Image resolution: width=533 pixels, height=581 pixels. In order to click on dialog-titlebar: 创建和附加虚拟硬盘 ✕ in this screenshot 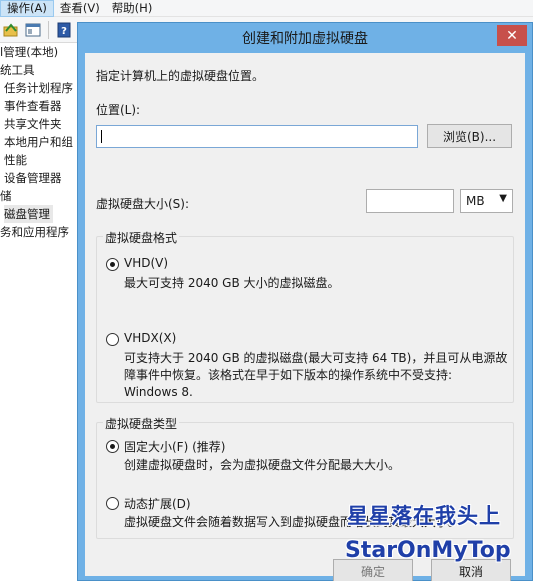, I will do `click(305, 38)`.